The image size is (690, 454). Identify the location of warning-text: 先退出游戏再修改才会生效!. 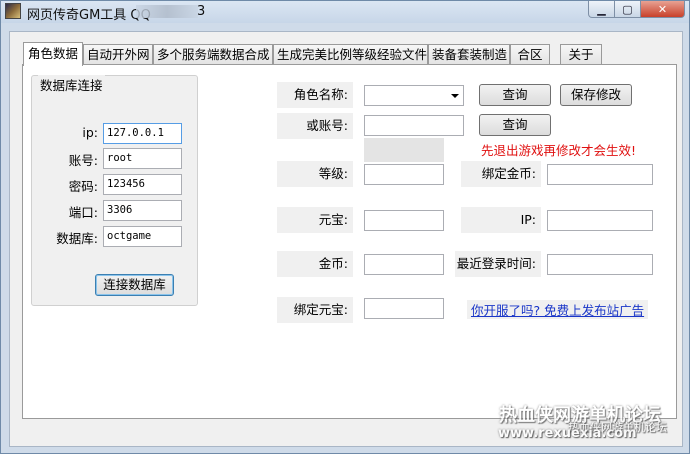
(559, 150).